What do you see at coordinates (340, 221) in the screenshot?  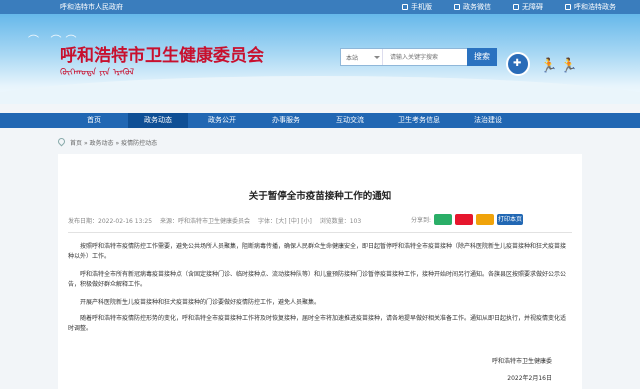 I see `view-count: 浏览数量：103` at bounding box center [340, 221].